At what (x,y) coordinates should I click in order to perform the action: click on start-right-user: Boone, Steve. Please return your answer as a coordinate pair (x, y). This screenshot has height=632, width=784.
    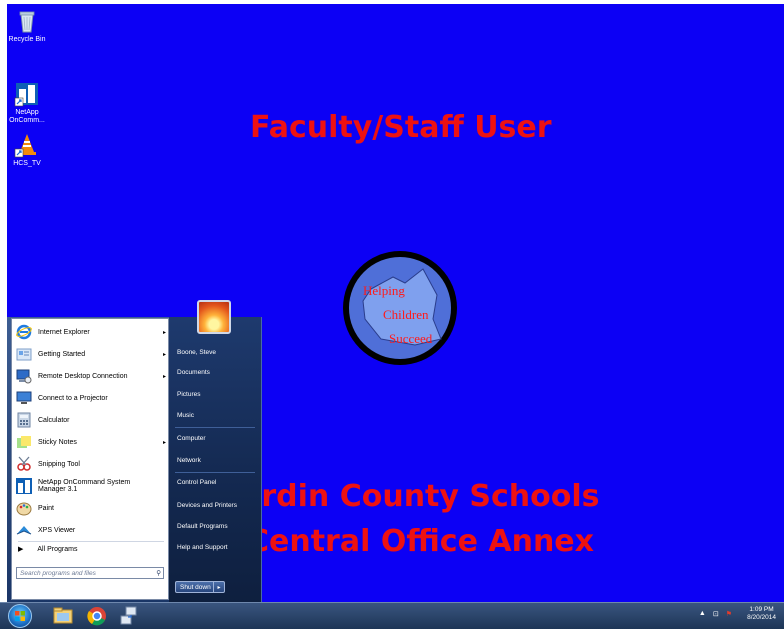
    Looking at the image, I should click on (196, 352).